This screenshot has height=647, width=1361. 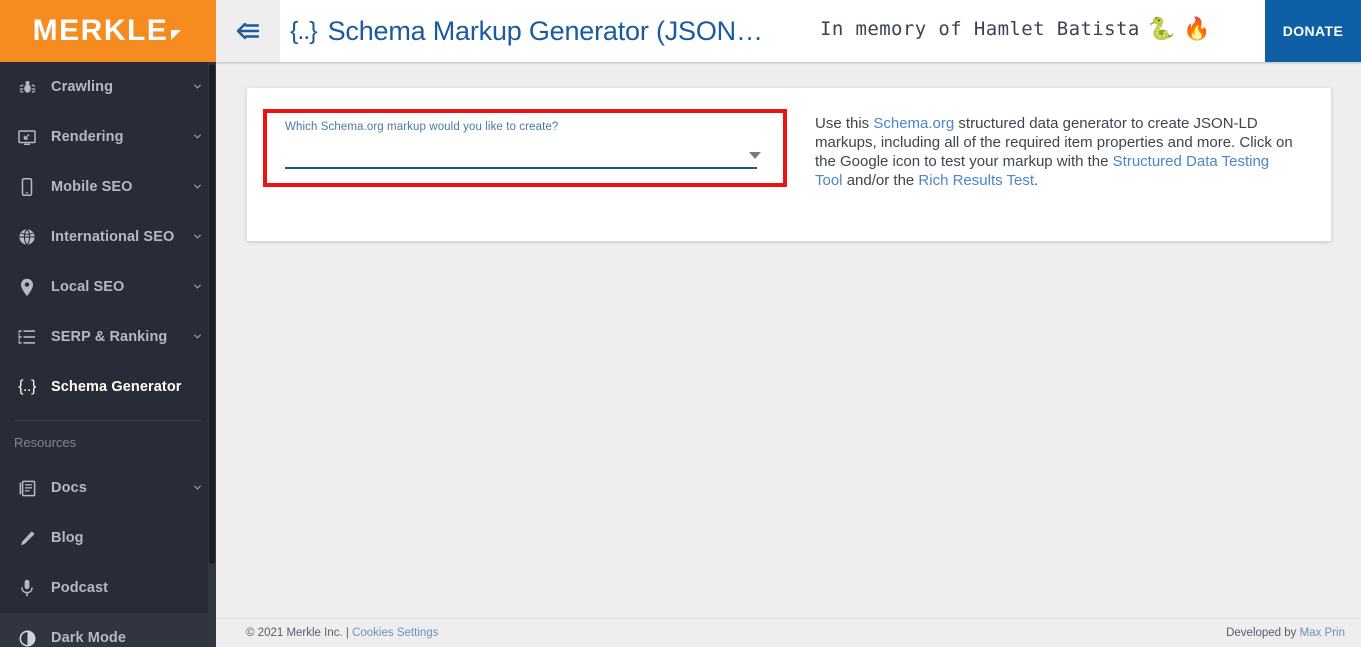 What do you see at coordinates (913, 123) in the screenshot?
I see `schema-org-link: Schema.org` at bounding box center [913, 123].